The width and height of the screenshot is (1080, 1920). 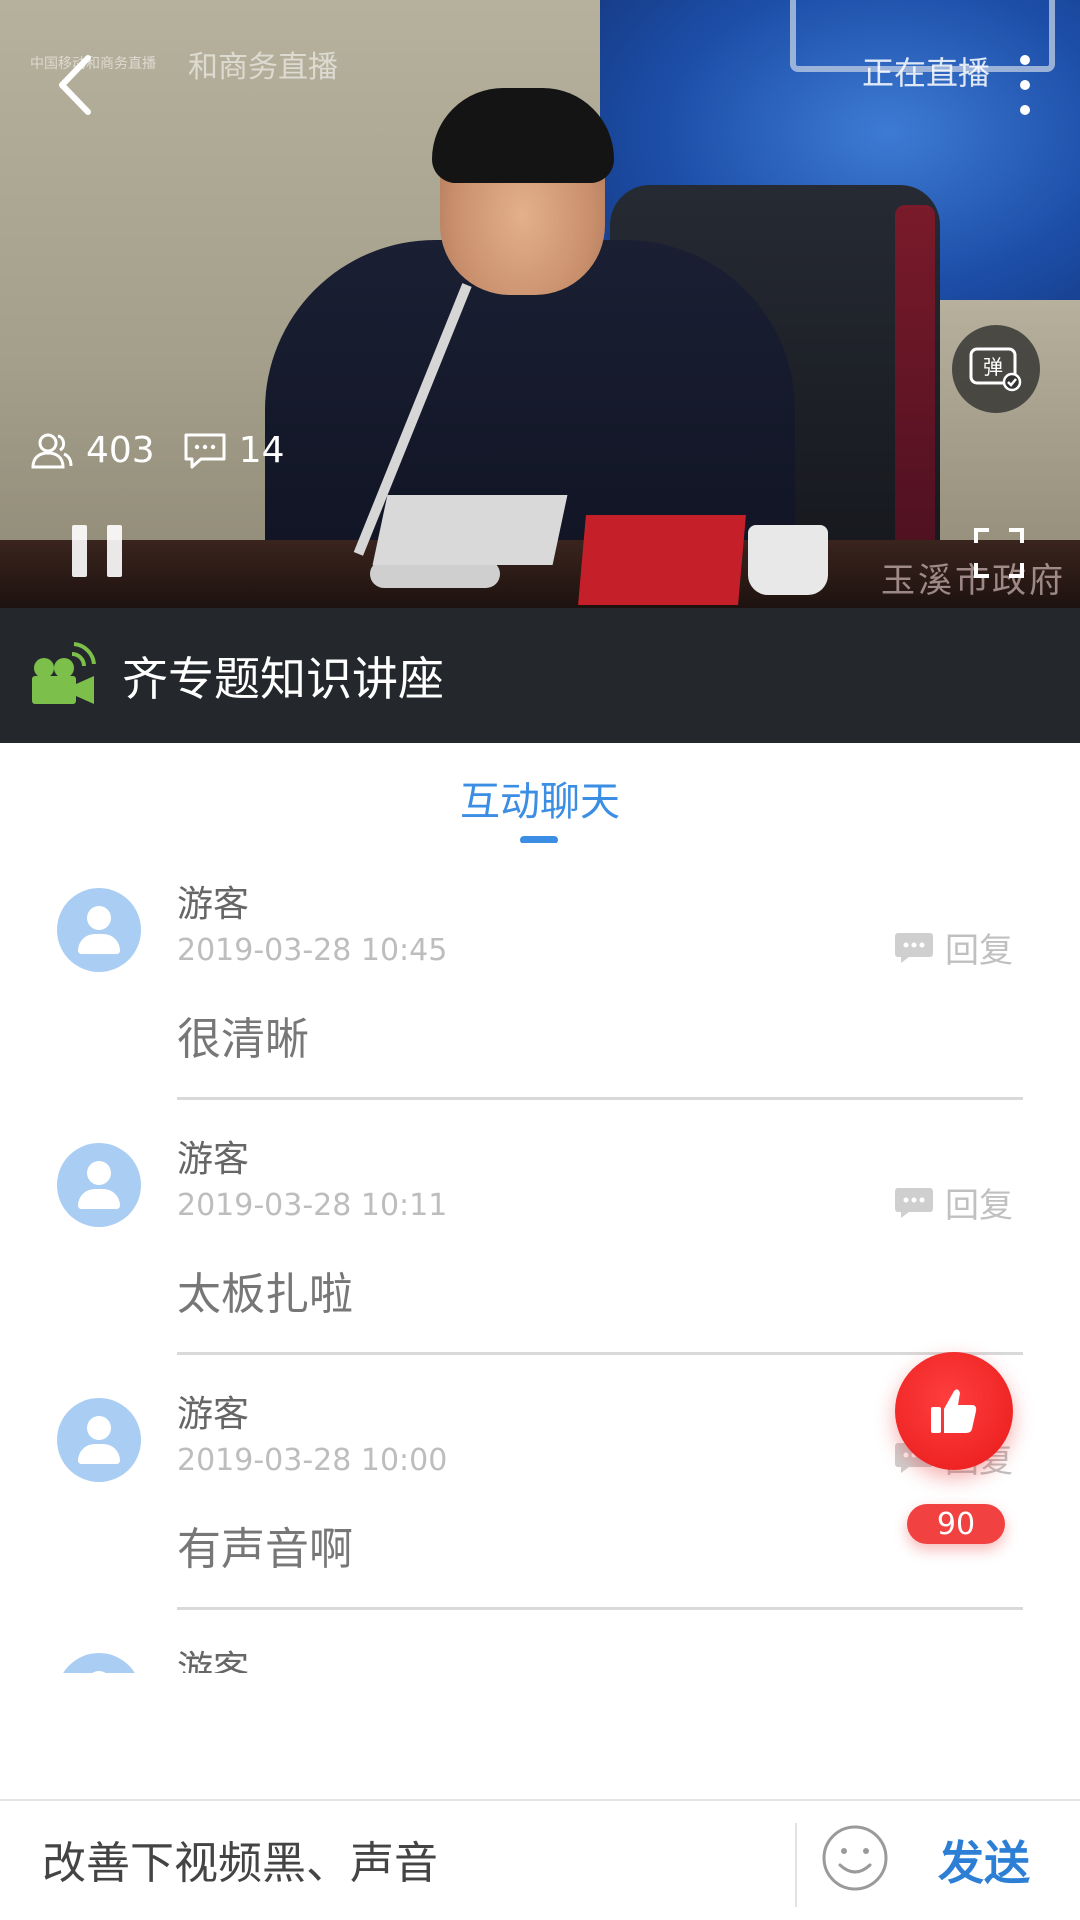 I want to click on more-button, so click(x=1025, y=85).